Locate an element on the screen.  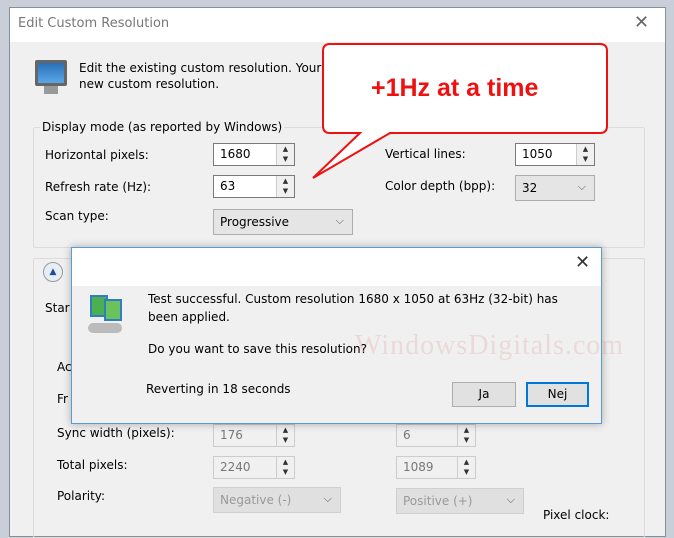
refresh-rate-input: 63 ▲ ▼ is located at coordinates (254, 186).